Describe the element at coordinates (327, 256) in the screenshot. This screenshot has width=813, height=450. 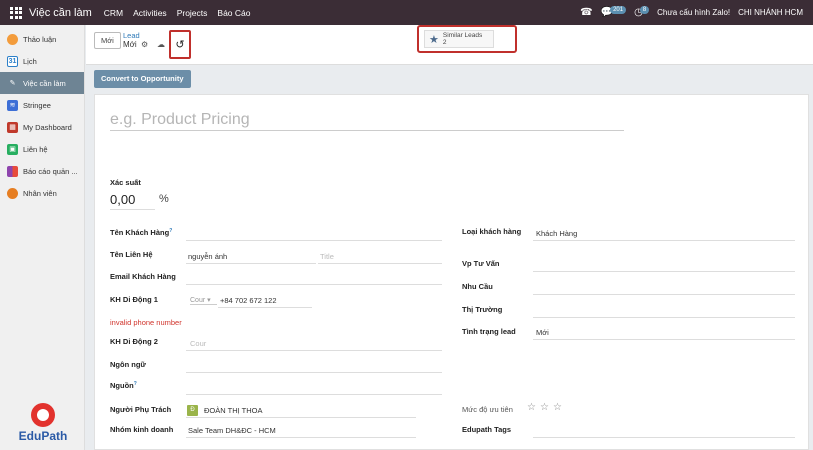
I see `title-input: Title` at that location.